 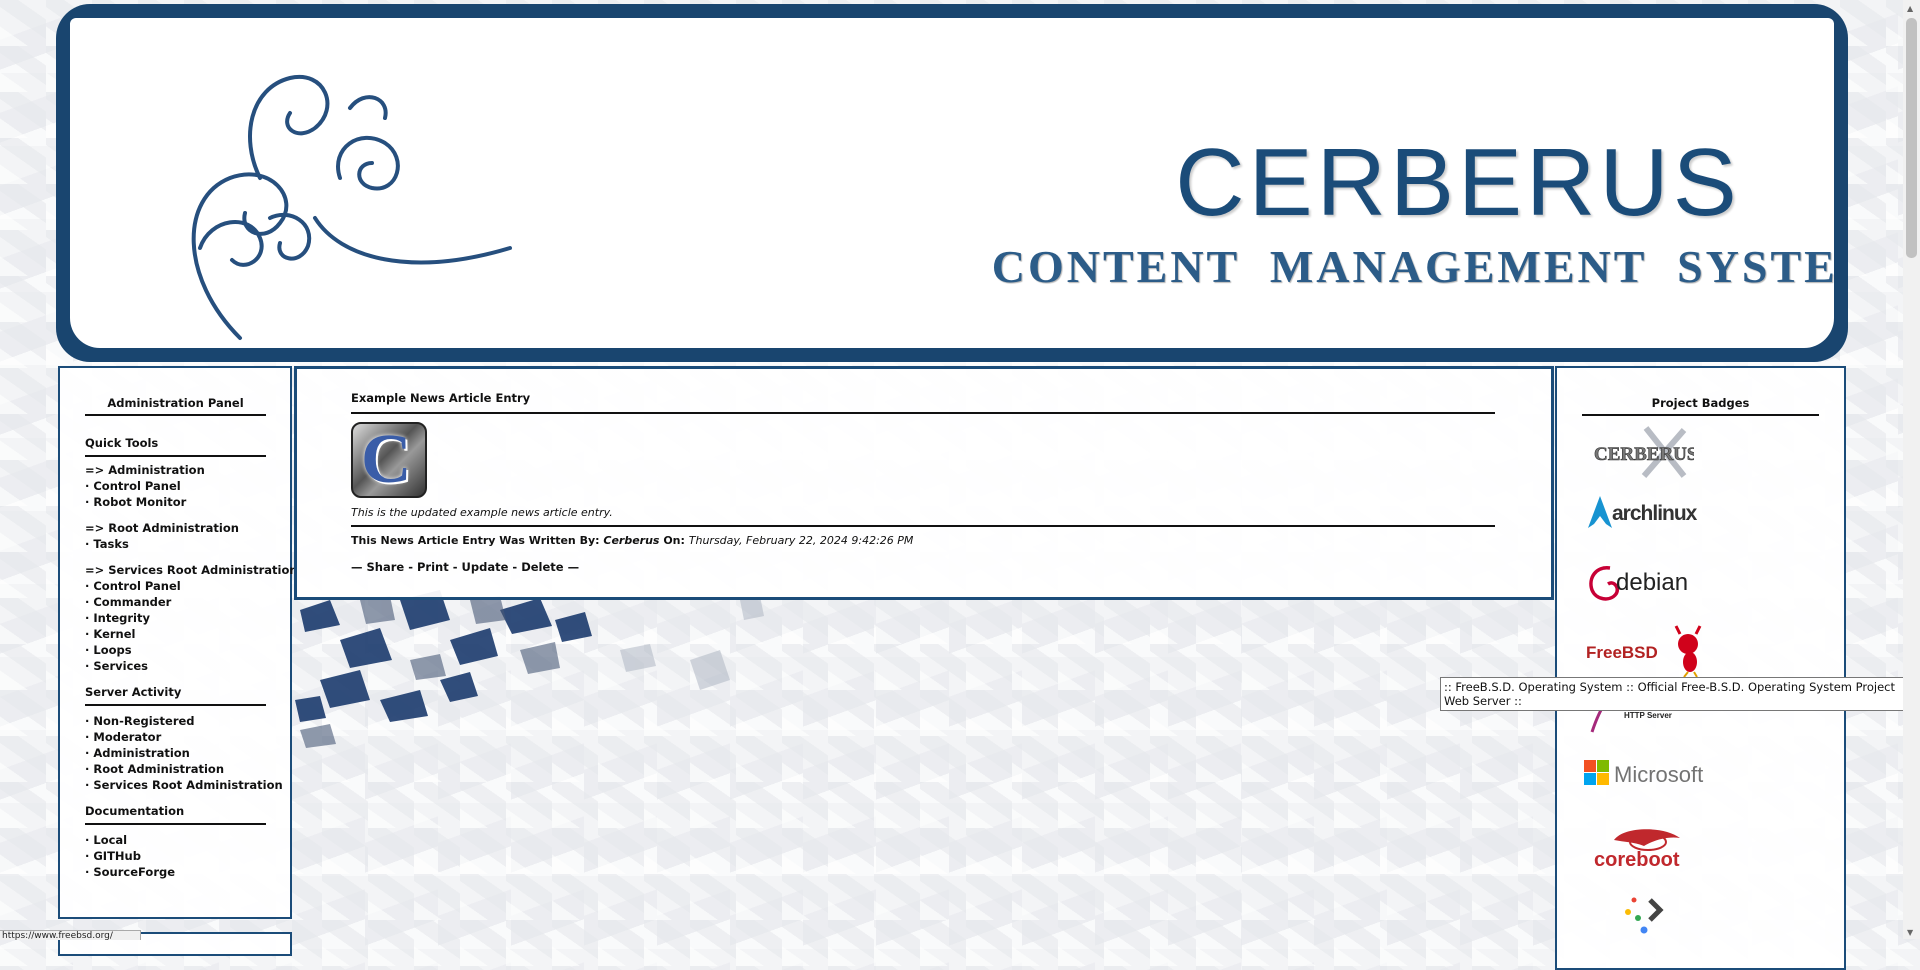 I want to click on share-link: — Share -, so click(x=382, y=567).